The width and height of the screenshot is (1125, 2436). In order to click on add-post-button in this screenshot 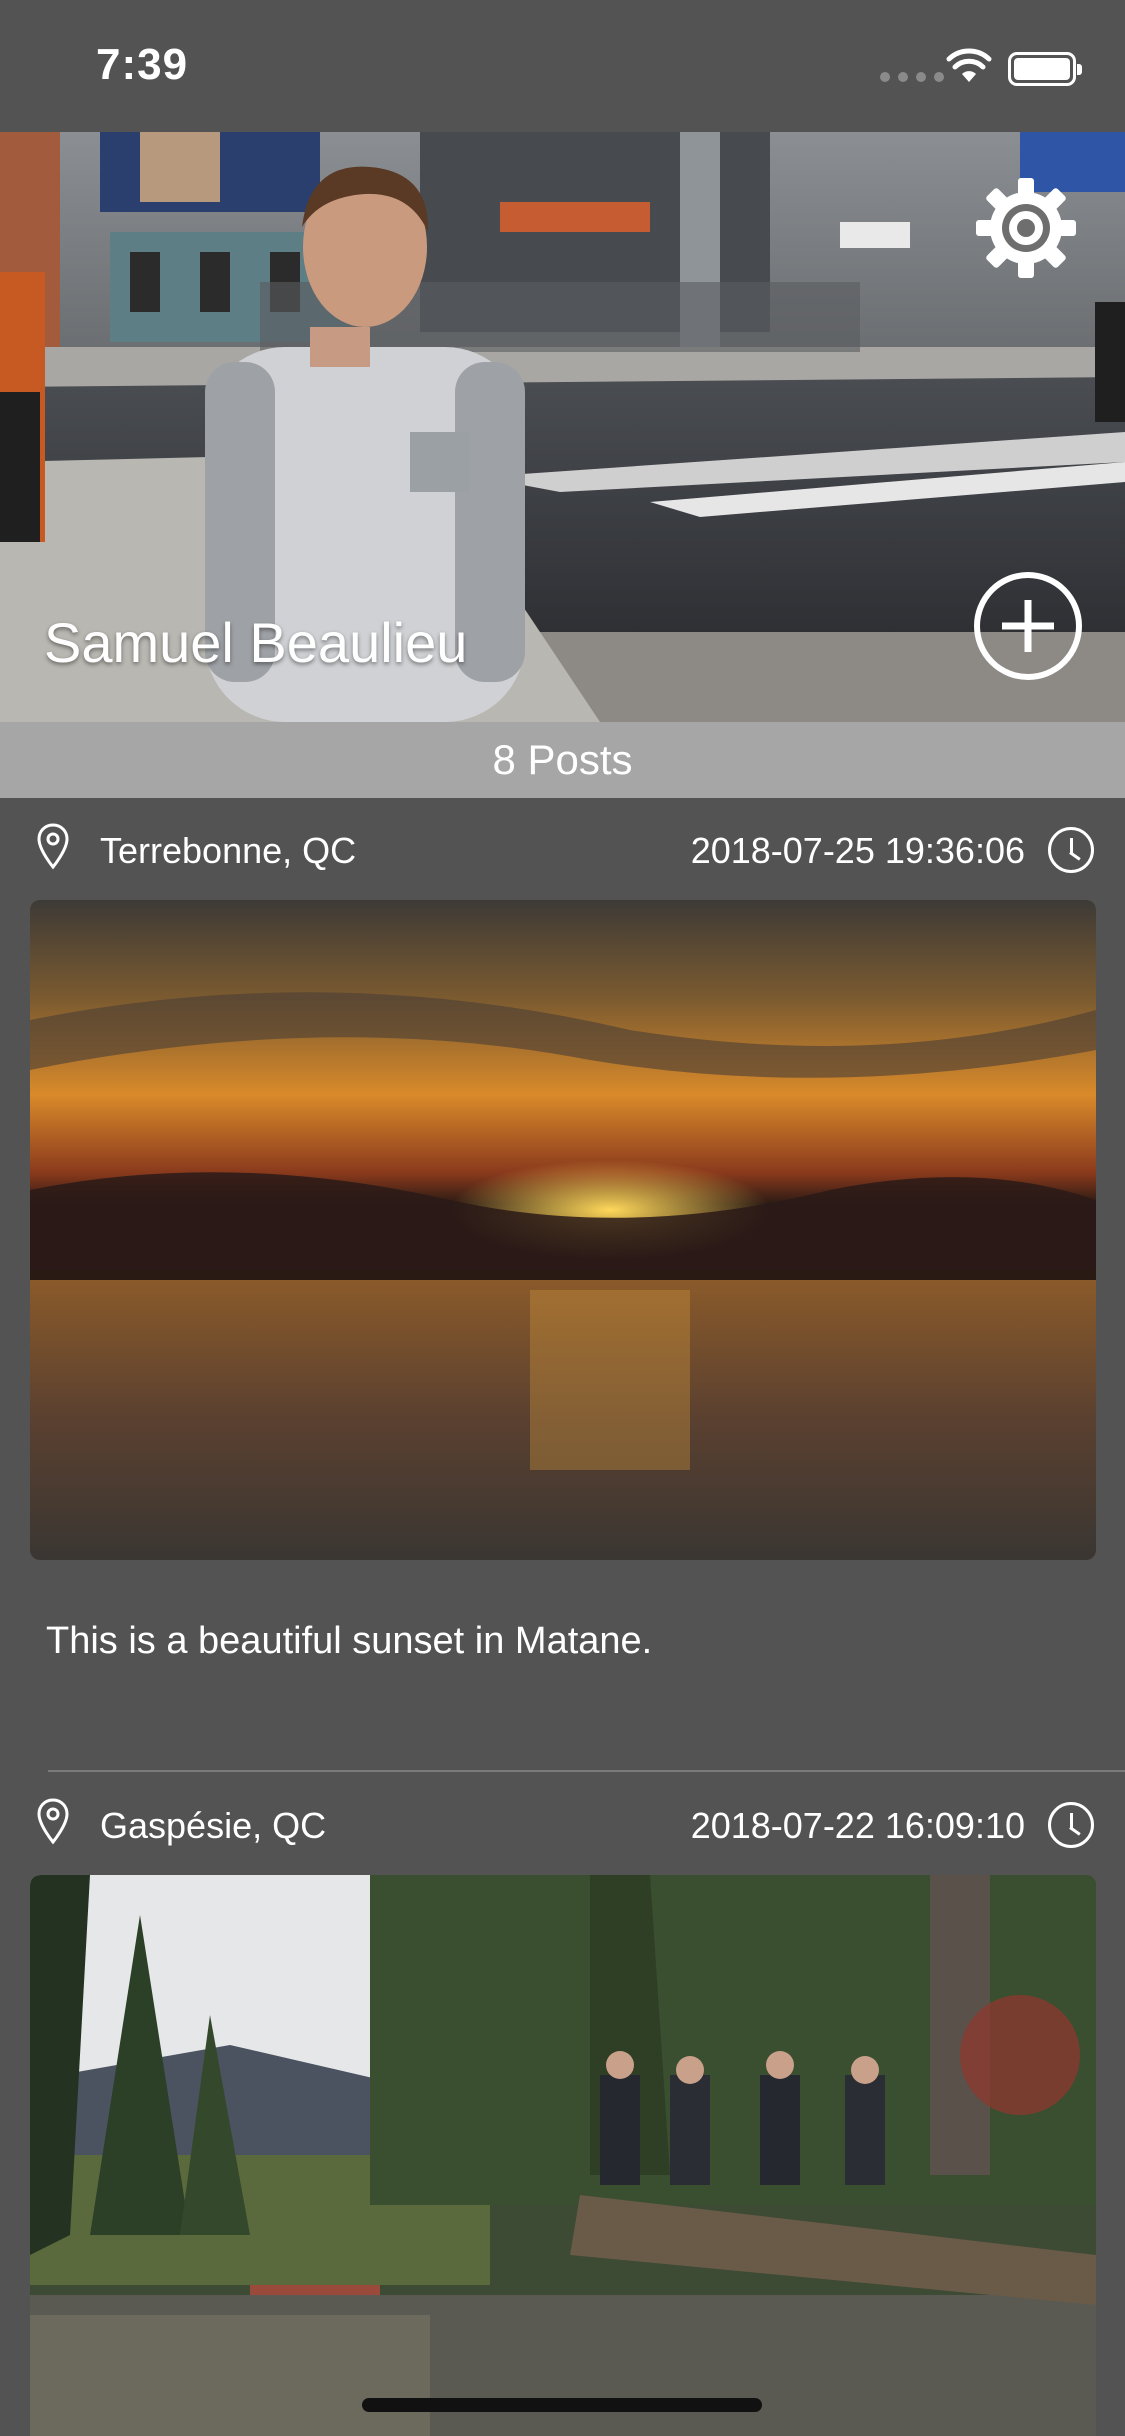, I will do `click(1028, 626)`.